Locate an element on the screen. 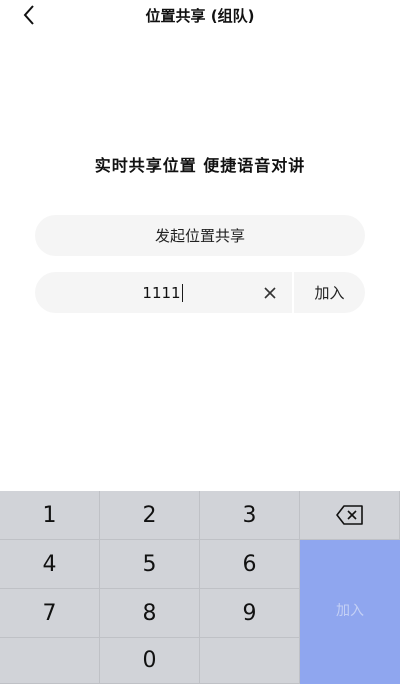  text-cursor is located at coordinates (182, 292).